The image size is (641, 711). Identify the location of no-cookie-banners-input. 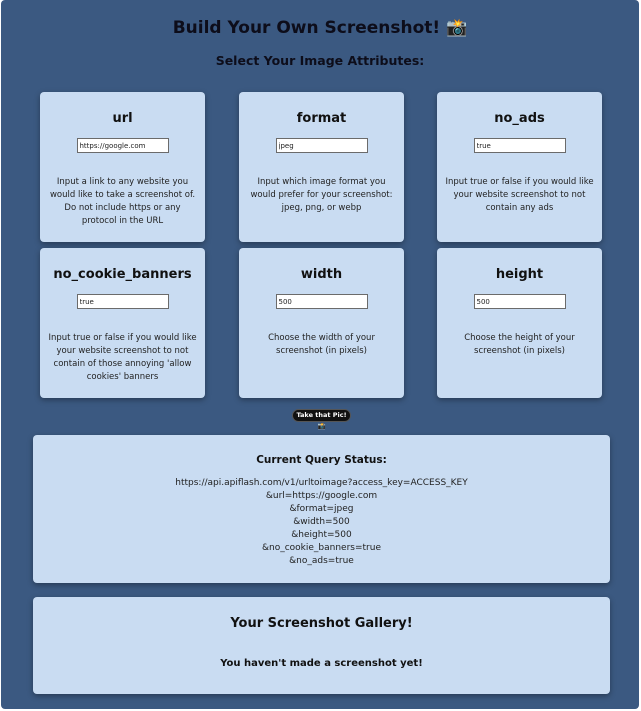
(122, 301).